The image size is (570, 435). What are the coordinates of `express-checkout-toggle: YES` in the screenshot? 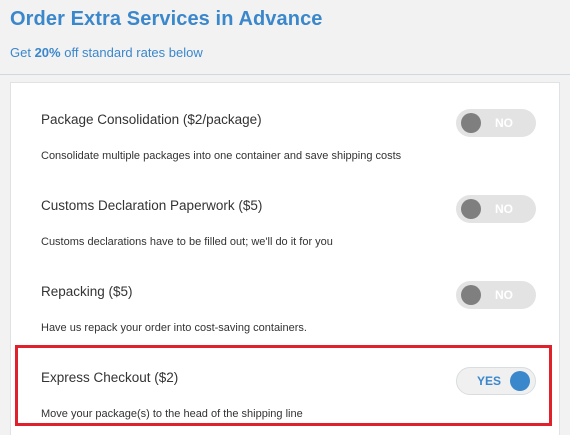 It's located at (496, 381).